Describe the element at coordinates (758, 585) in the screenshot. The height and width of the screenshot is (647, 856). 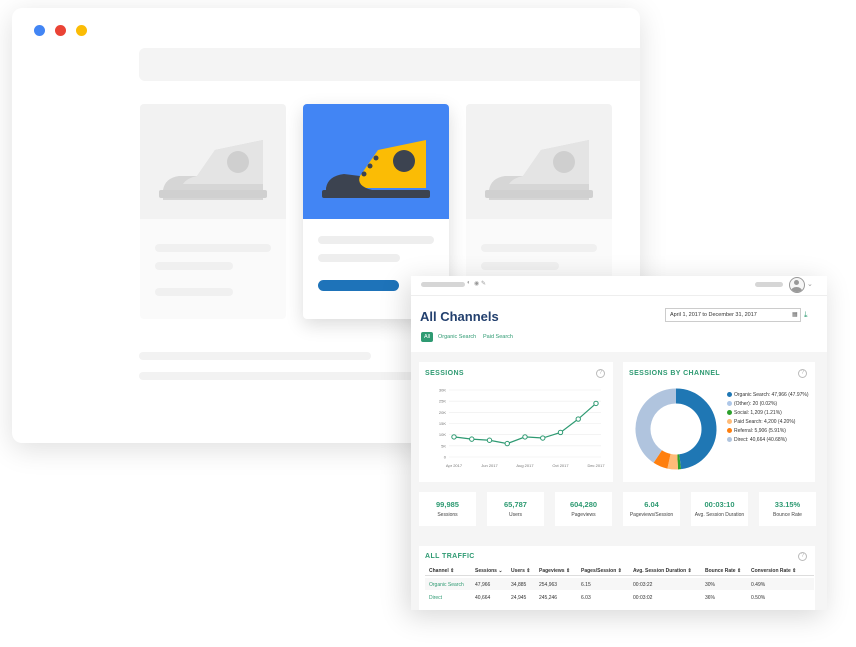
I see `table-cell: 0.49%` at that location.